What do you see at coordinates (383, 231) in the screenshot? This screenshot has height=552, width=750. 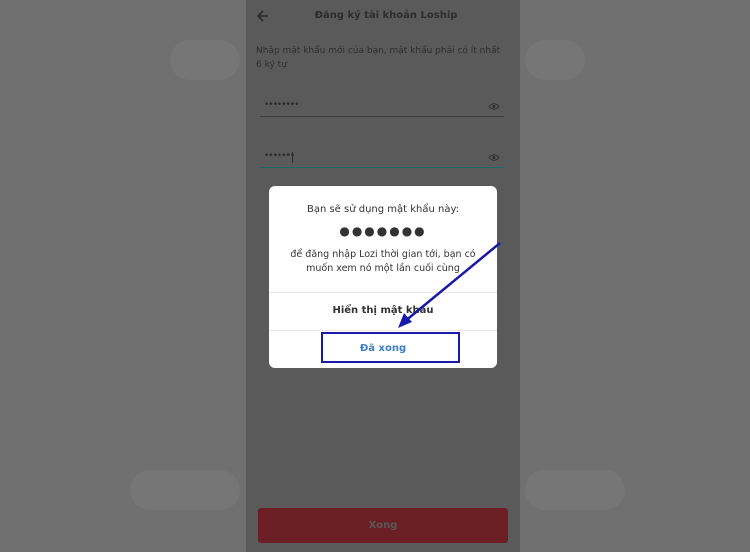 I see `masked-password: ●●●●●●●` at bounding box center [383, 231].